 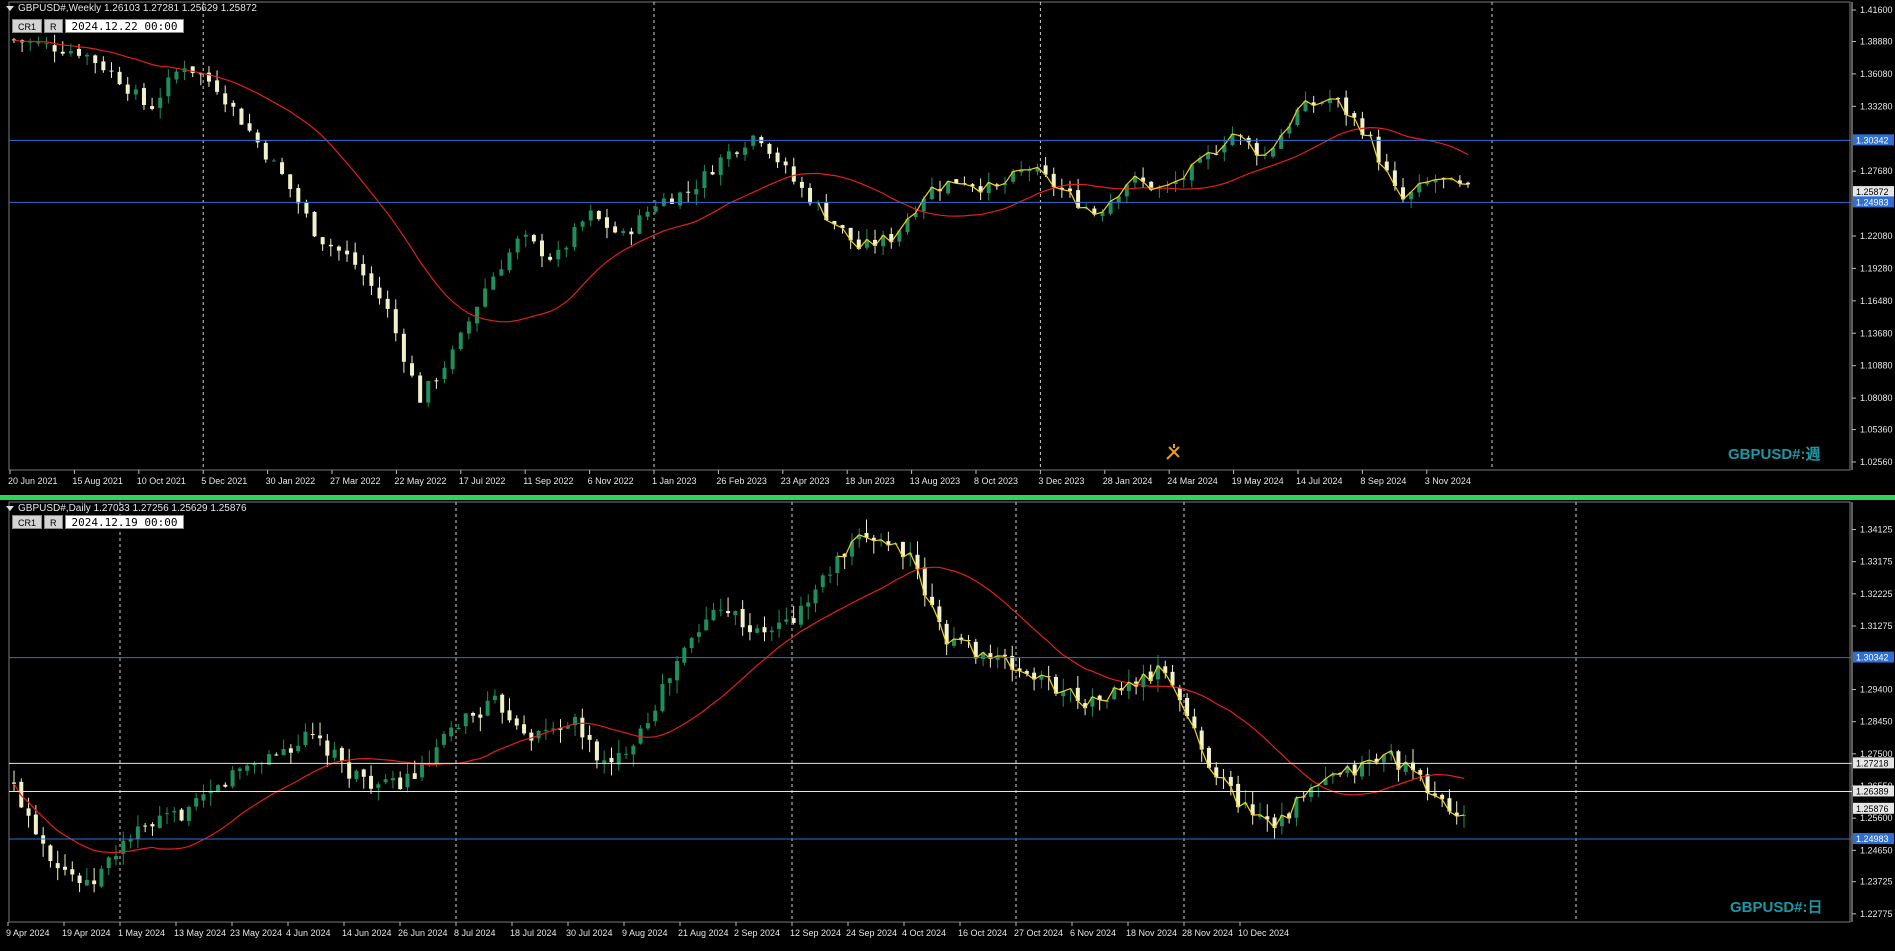 I want to click on time-label: 19 May 2024, so click(x=1258, y=481).